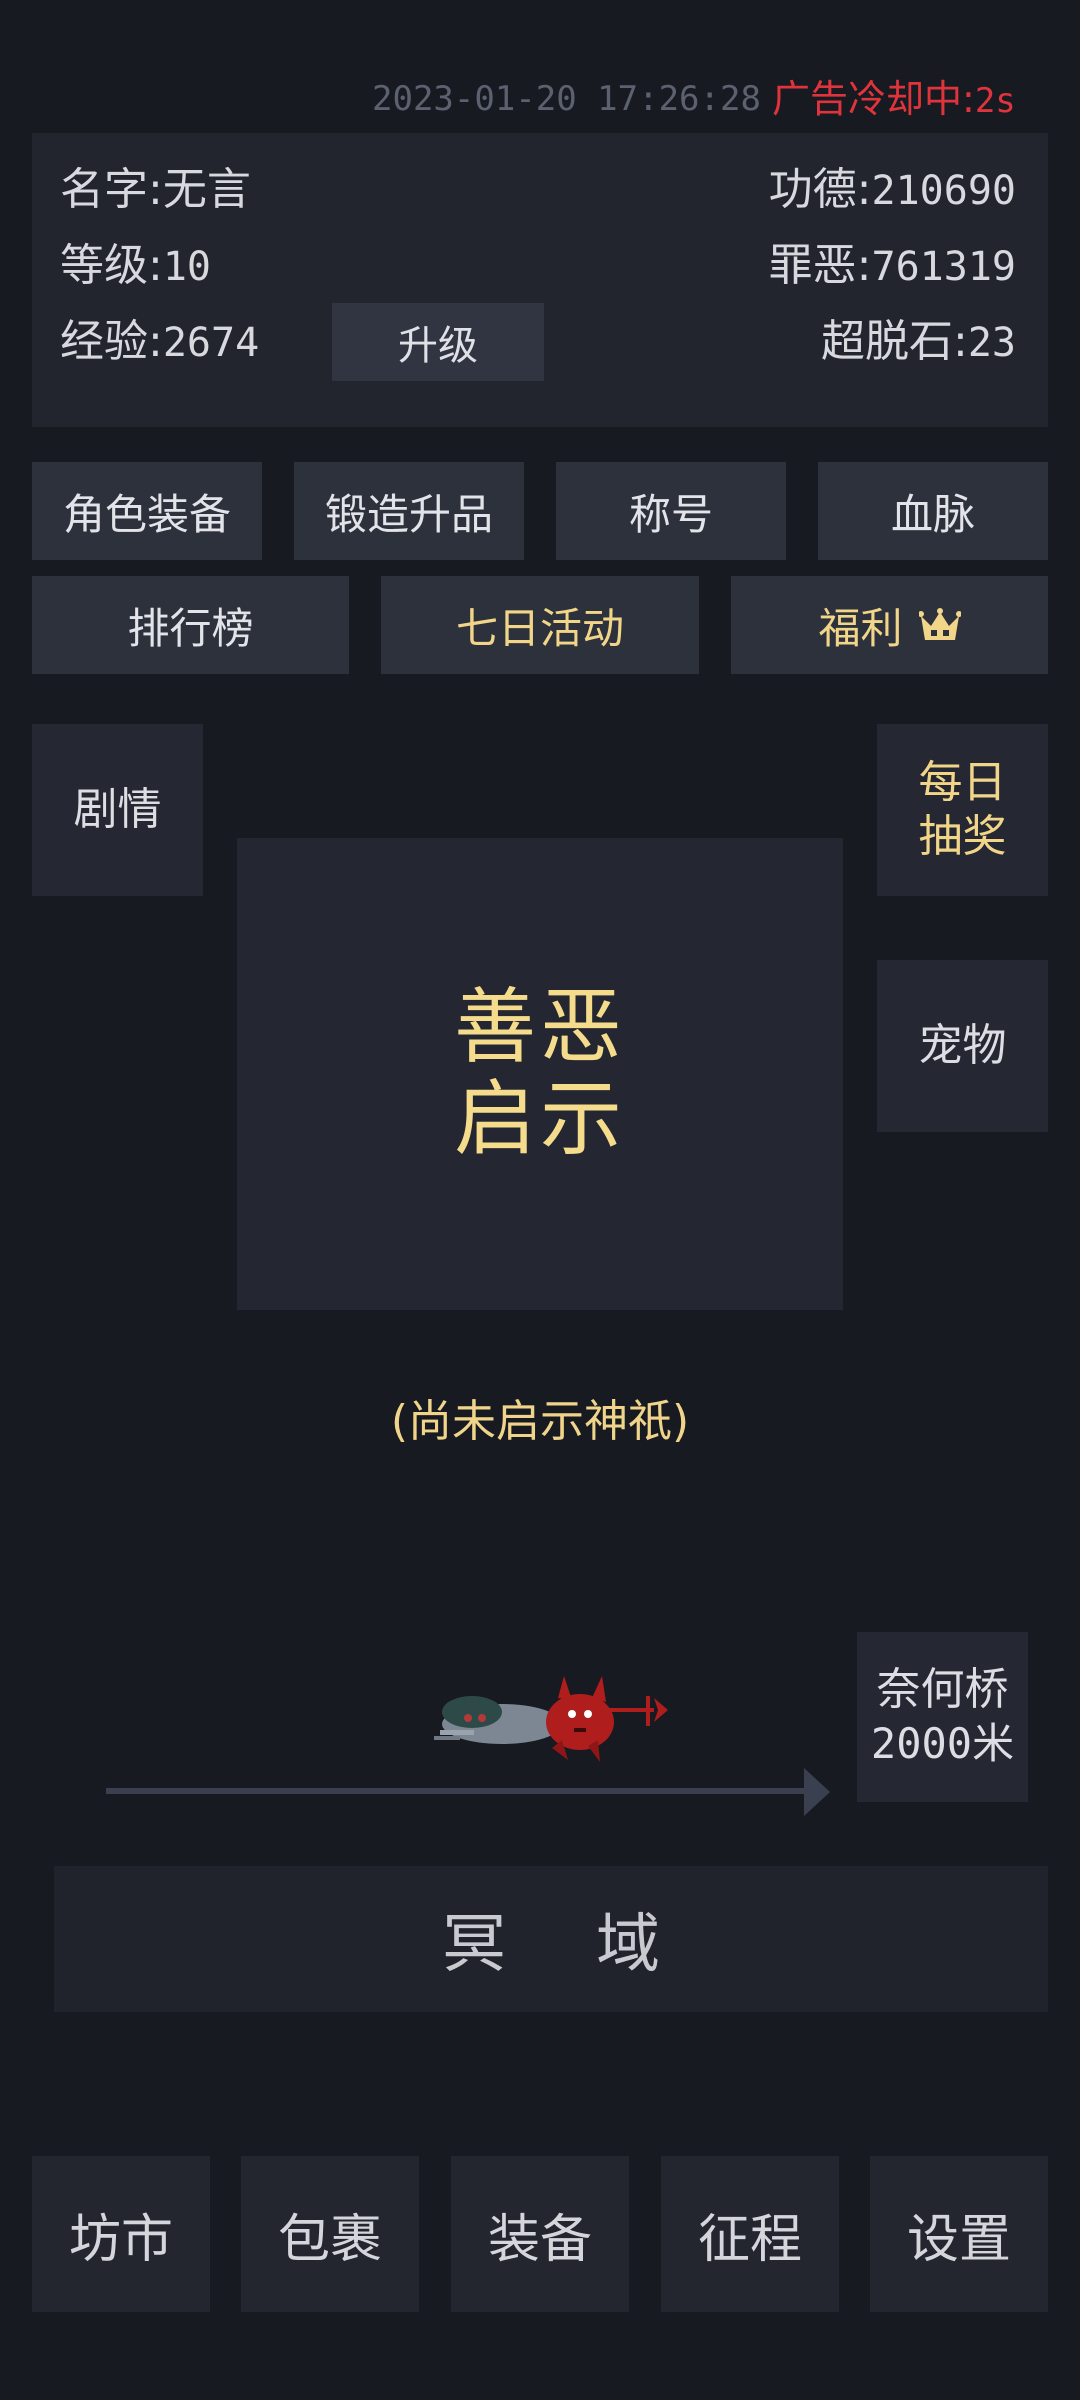 This screenshot has height=2400, width=1080. I want to click on level-stat: 等级:10, so click(135, 266).